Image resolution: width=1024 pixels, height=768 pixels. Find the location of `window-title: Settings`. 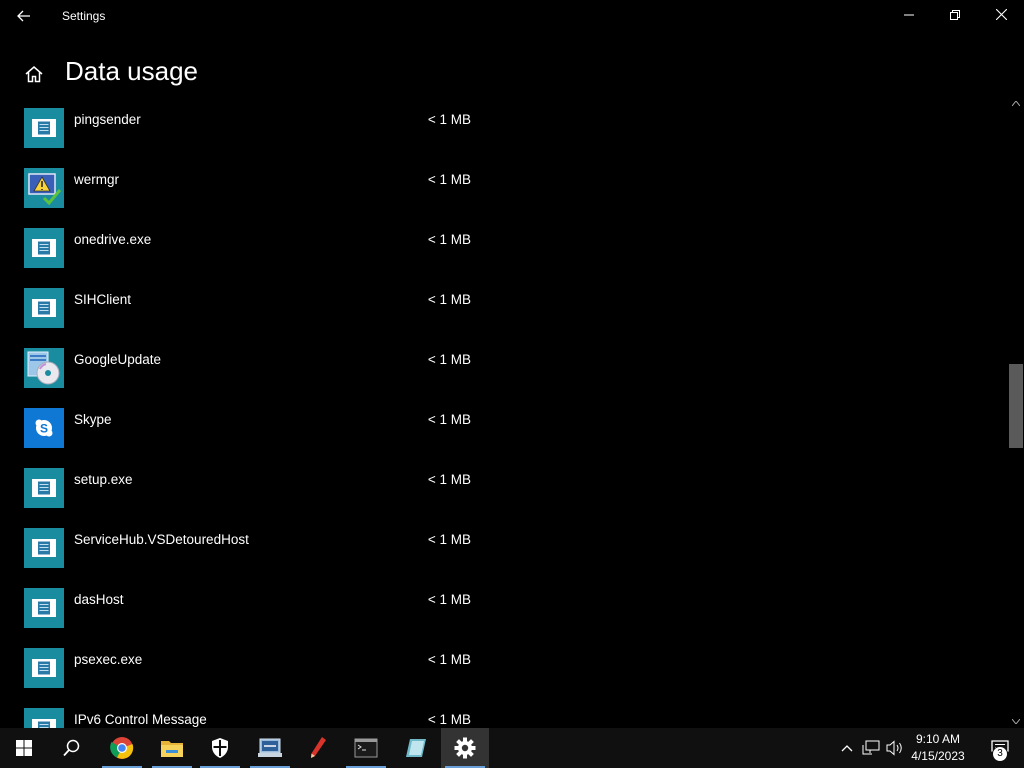

window-title: Settings is located at coordinates (84, 16).